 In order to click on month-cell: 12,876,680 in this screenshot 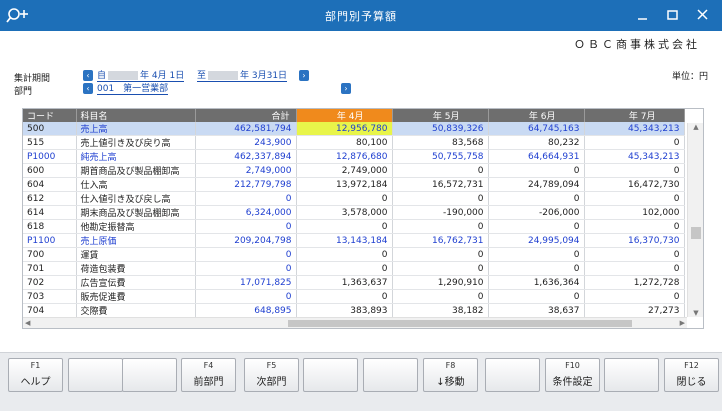, I will do `click(344, 156)`.